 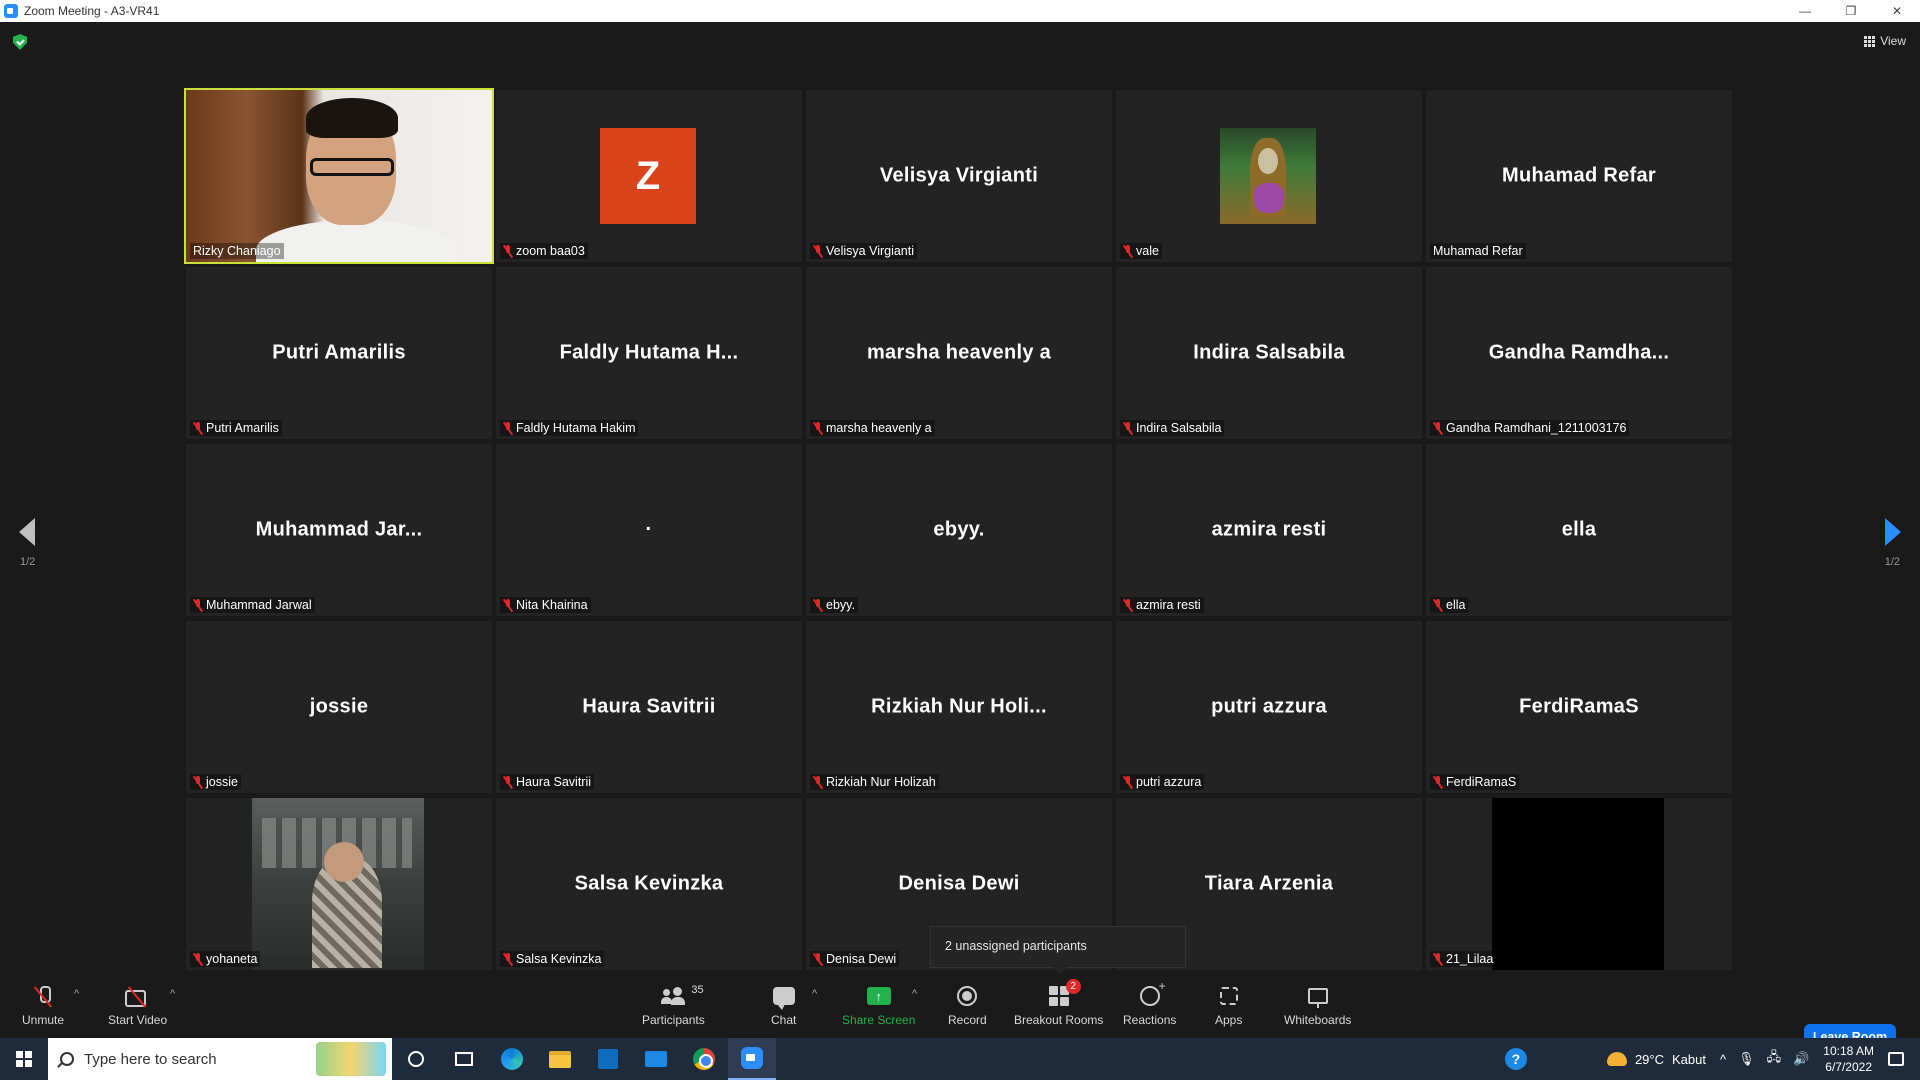 I want to click on restore-button: ❐, so click(x=1851, y=11).